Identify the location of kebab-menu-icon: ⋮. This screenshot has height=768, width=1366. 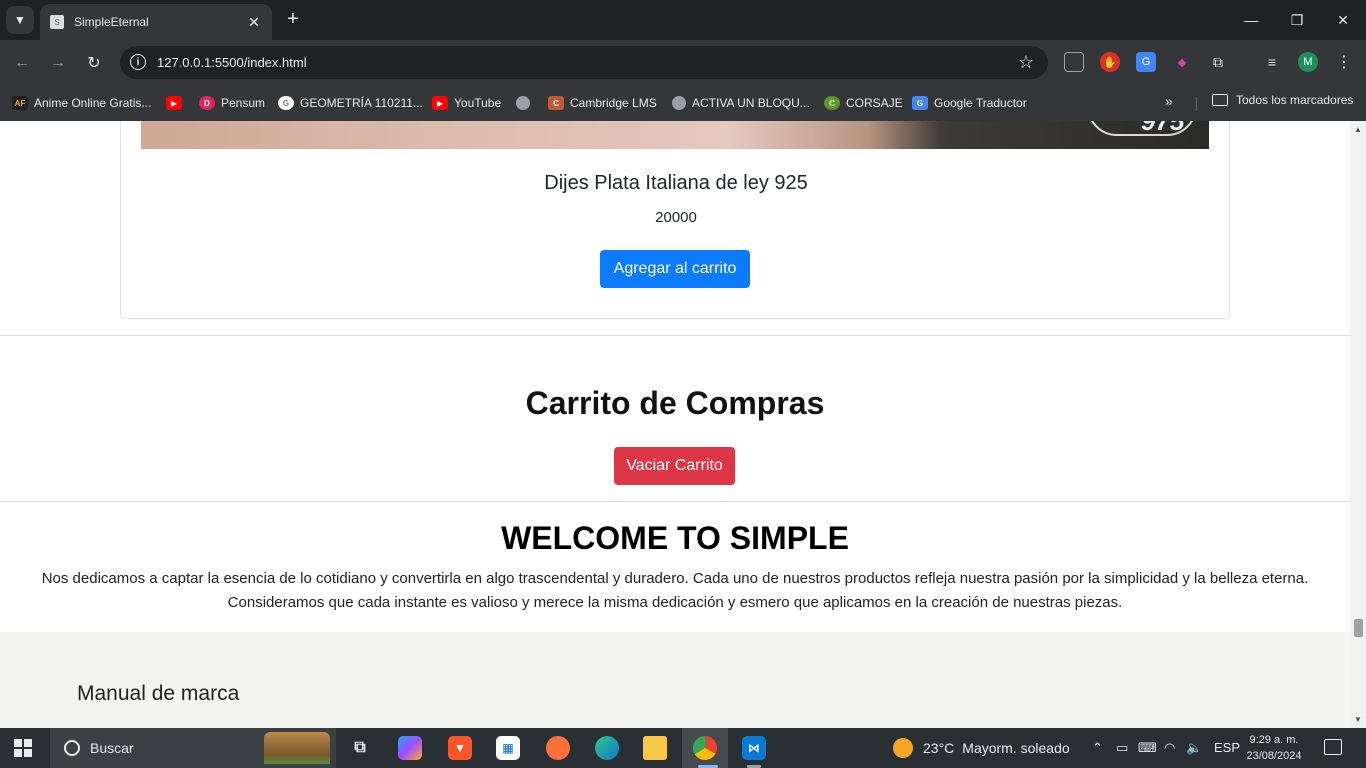
(1344, 62).